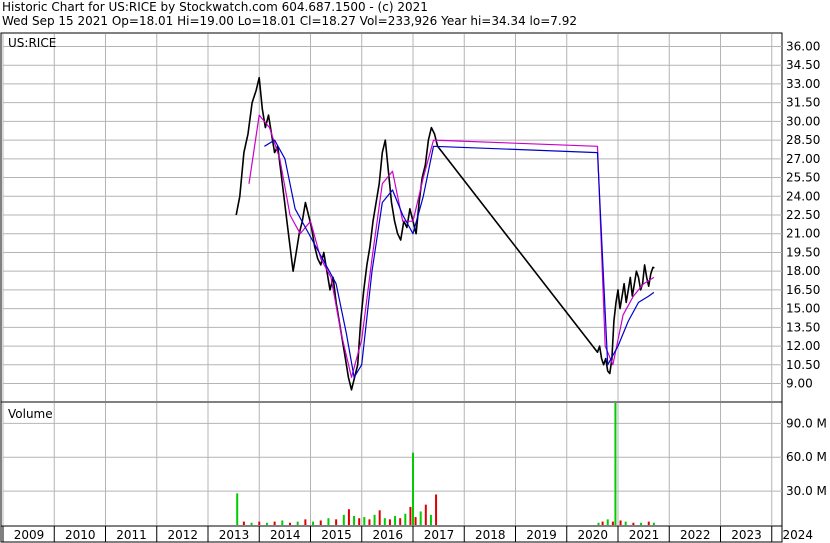  I want to click on volume-panel-title: Volume, so click(30, 414).